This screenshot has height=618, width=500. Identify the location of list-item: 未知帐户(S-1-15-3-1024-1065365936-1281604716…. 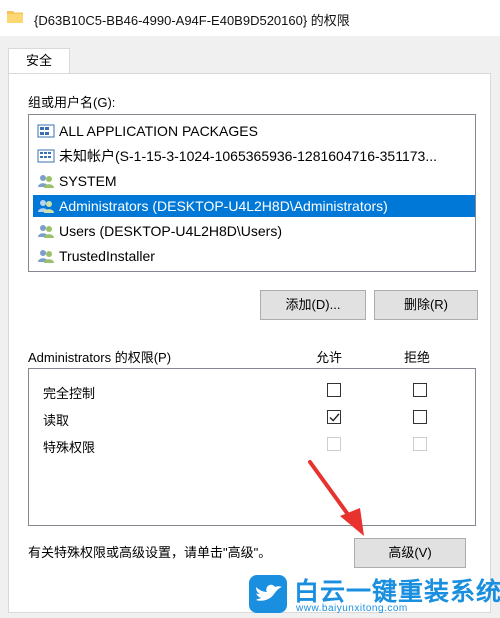
(256, 156).